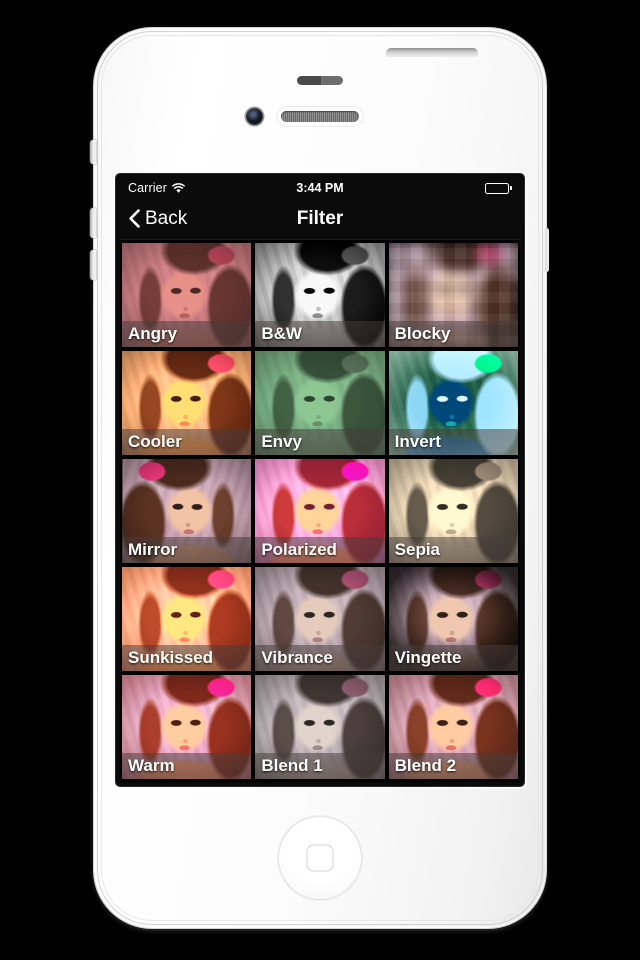 Image resolution: width=640 pixels, height=960 pixels. I want to click on power-button, so click(432, 52).